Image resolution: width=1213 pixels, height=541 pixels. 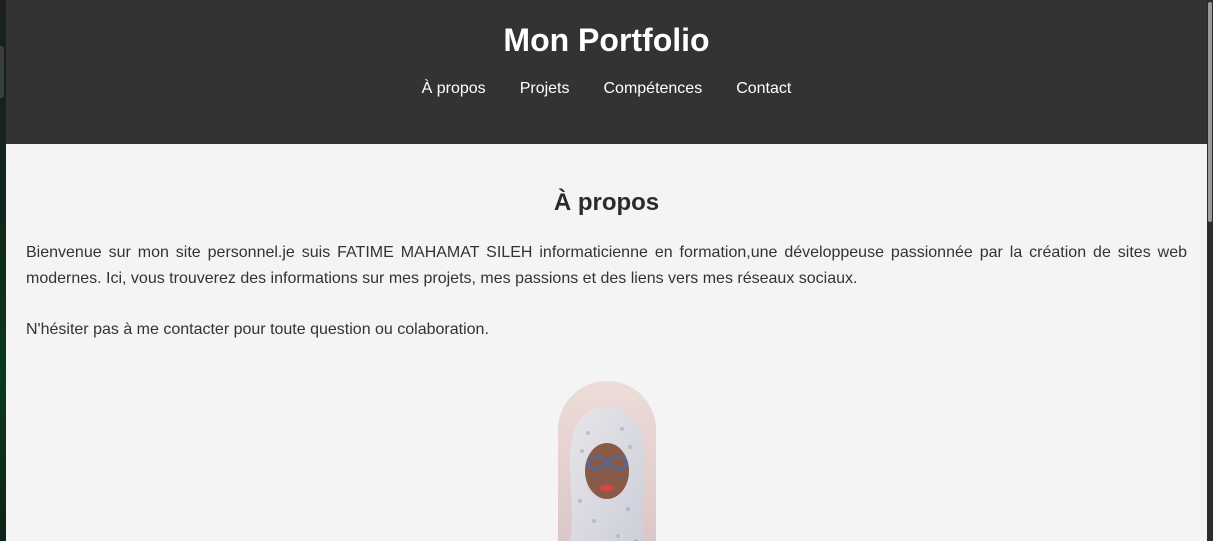 I want to click on profile-photo-image, so click(x=606, y=461).